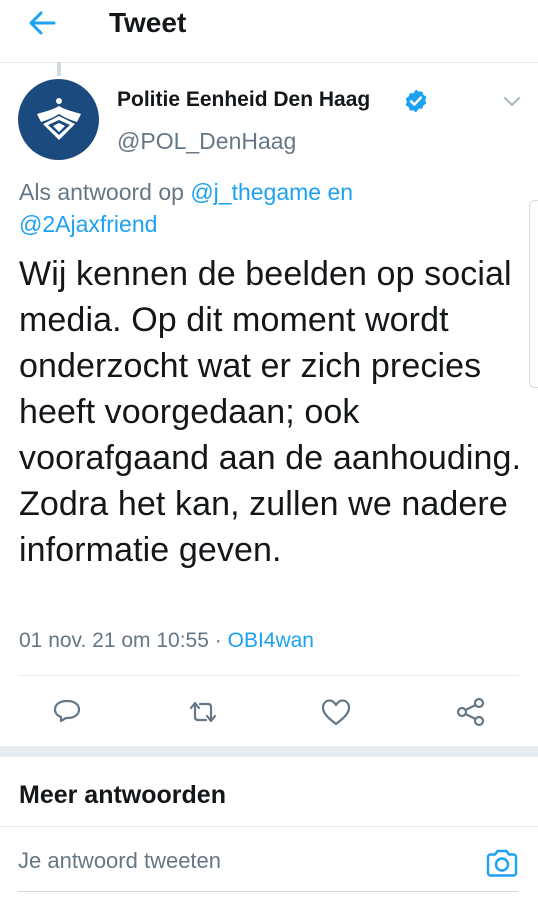  I want to click on like-button, so click(336, 712).